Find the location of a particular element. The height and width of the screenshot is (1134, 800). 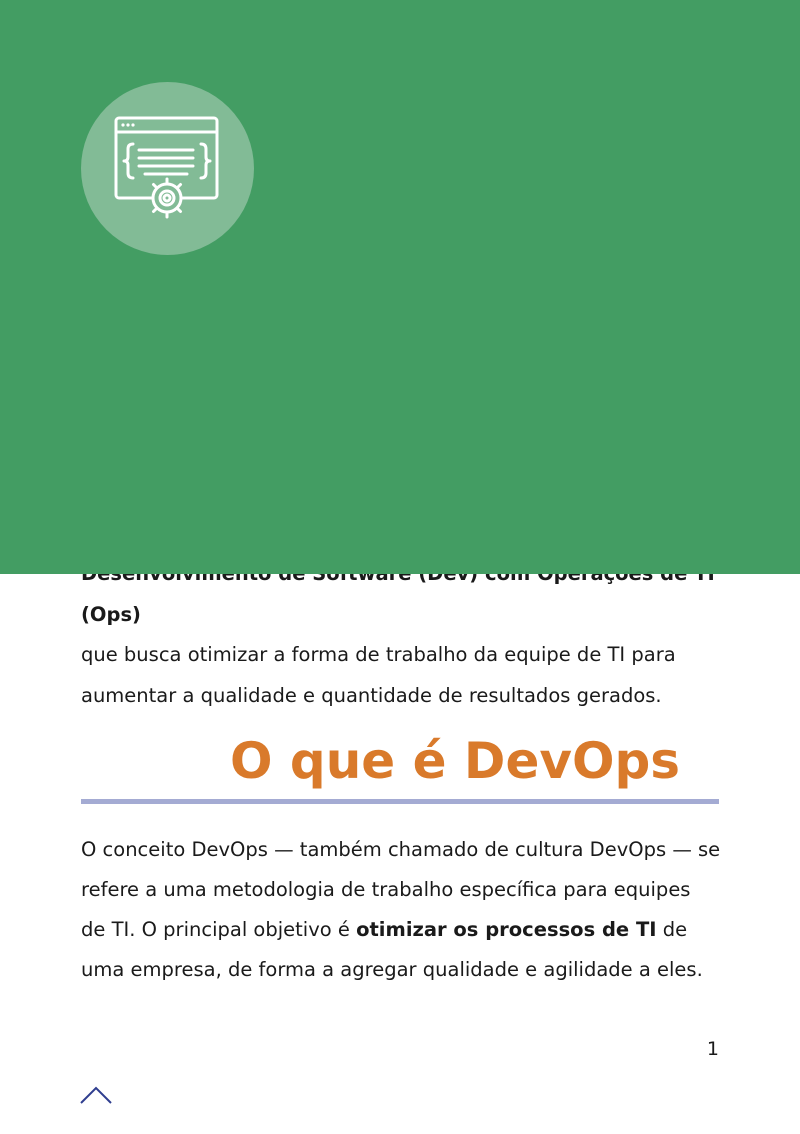

code-window-gear-icon is located at coordinates (166, 167).